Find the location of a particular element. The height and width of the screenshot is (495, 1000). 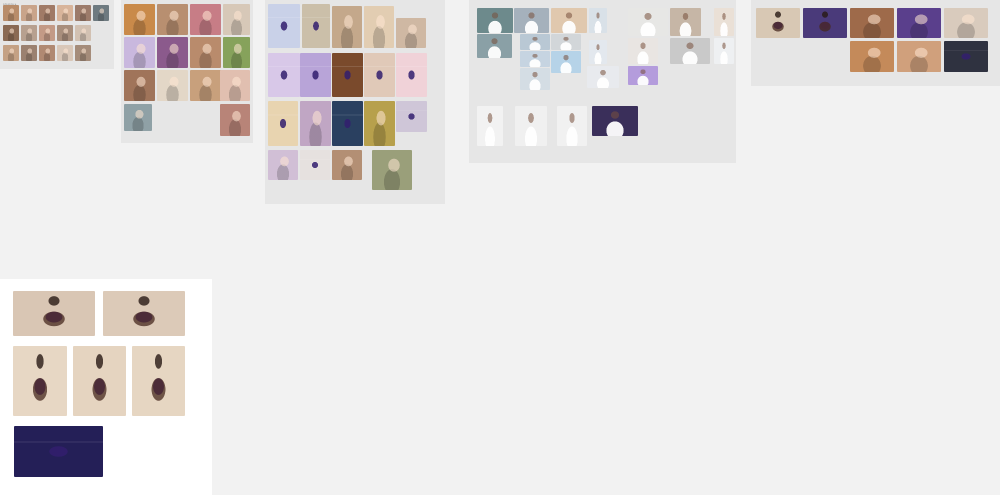

frame-lifestyle-small: Lifestyle ▸ is located at coordinates (57, 34).